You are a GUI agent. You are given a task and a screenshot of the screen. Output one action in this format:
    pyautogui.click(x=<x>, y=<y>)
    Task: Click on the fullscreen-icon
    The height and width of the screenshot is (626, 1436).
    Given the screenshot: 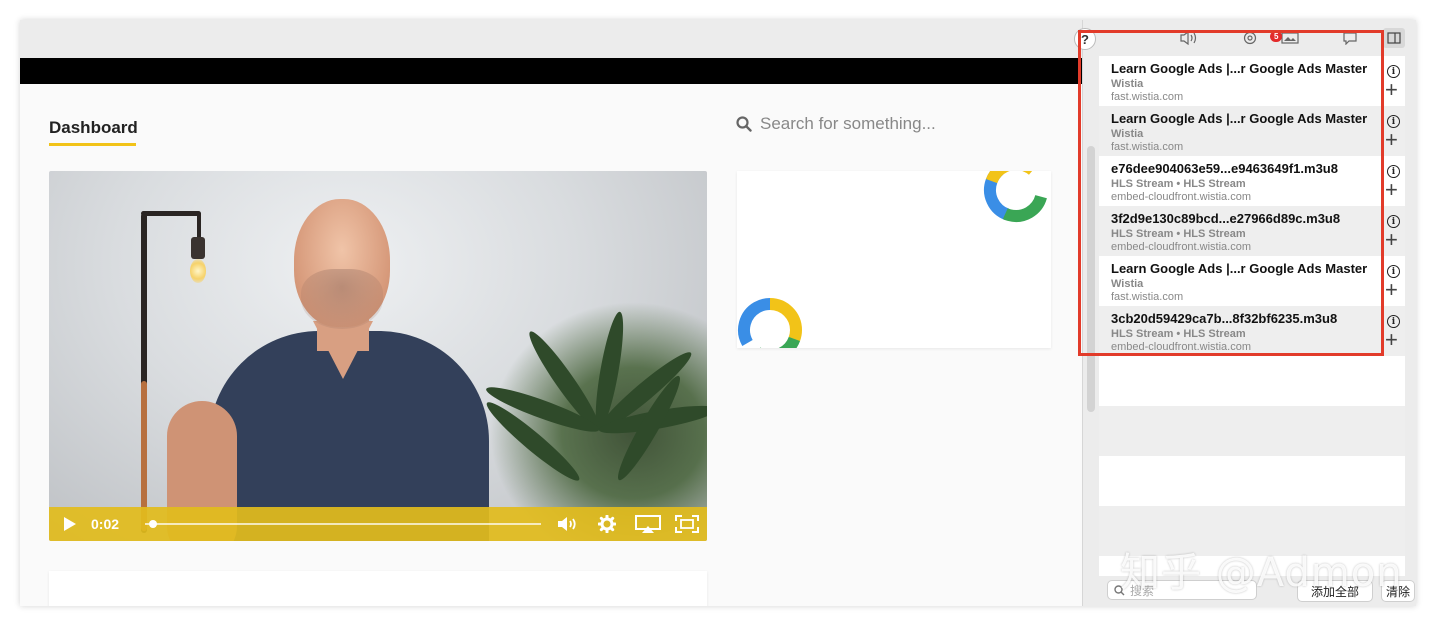 What is the action you would take?
    pyautogui.click(x=687, y=524)
    